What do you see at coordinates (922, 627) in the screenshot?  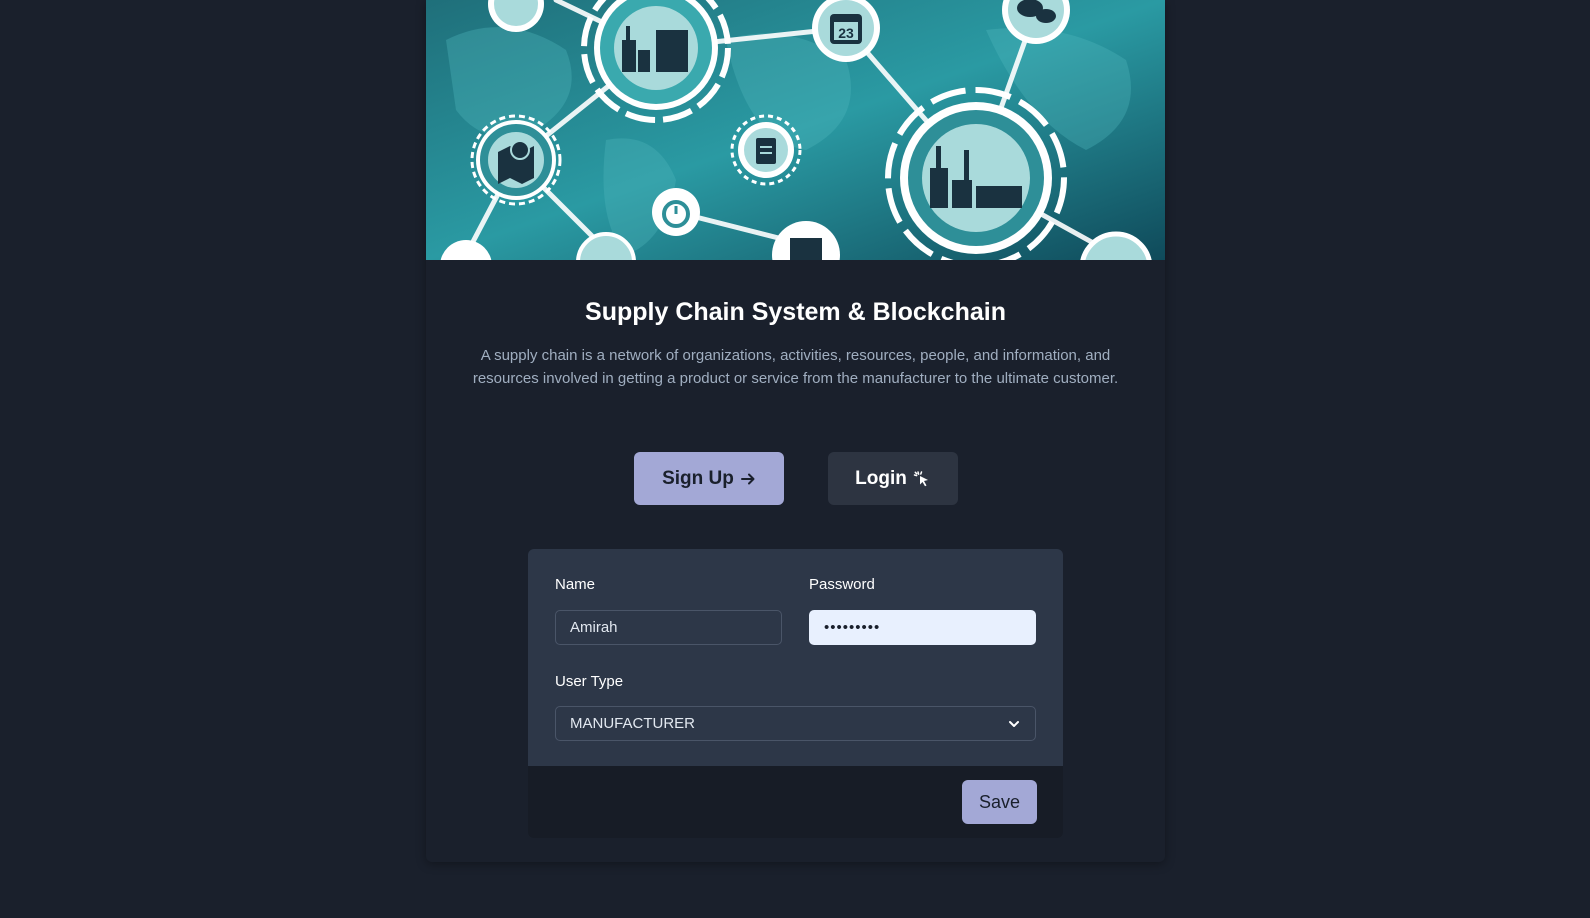 I see `password-input` at bounding box center [922, 627].